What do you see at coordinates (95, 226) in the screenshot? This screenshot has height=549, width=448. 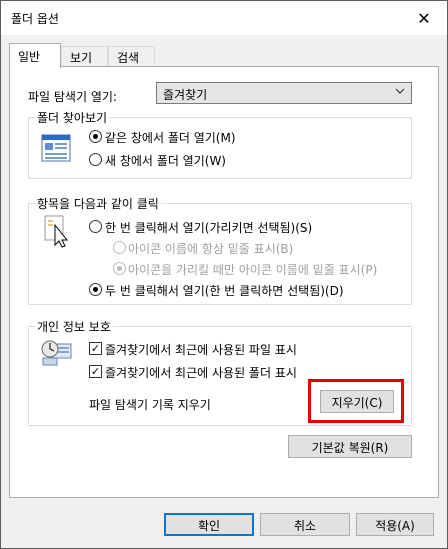 I see `single-click-radio` at bounding box center [95, 226].